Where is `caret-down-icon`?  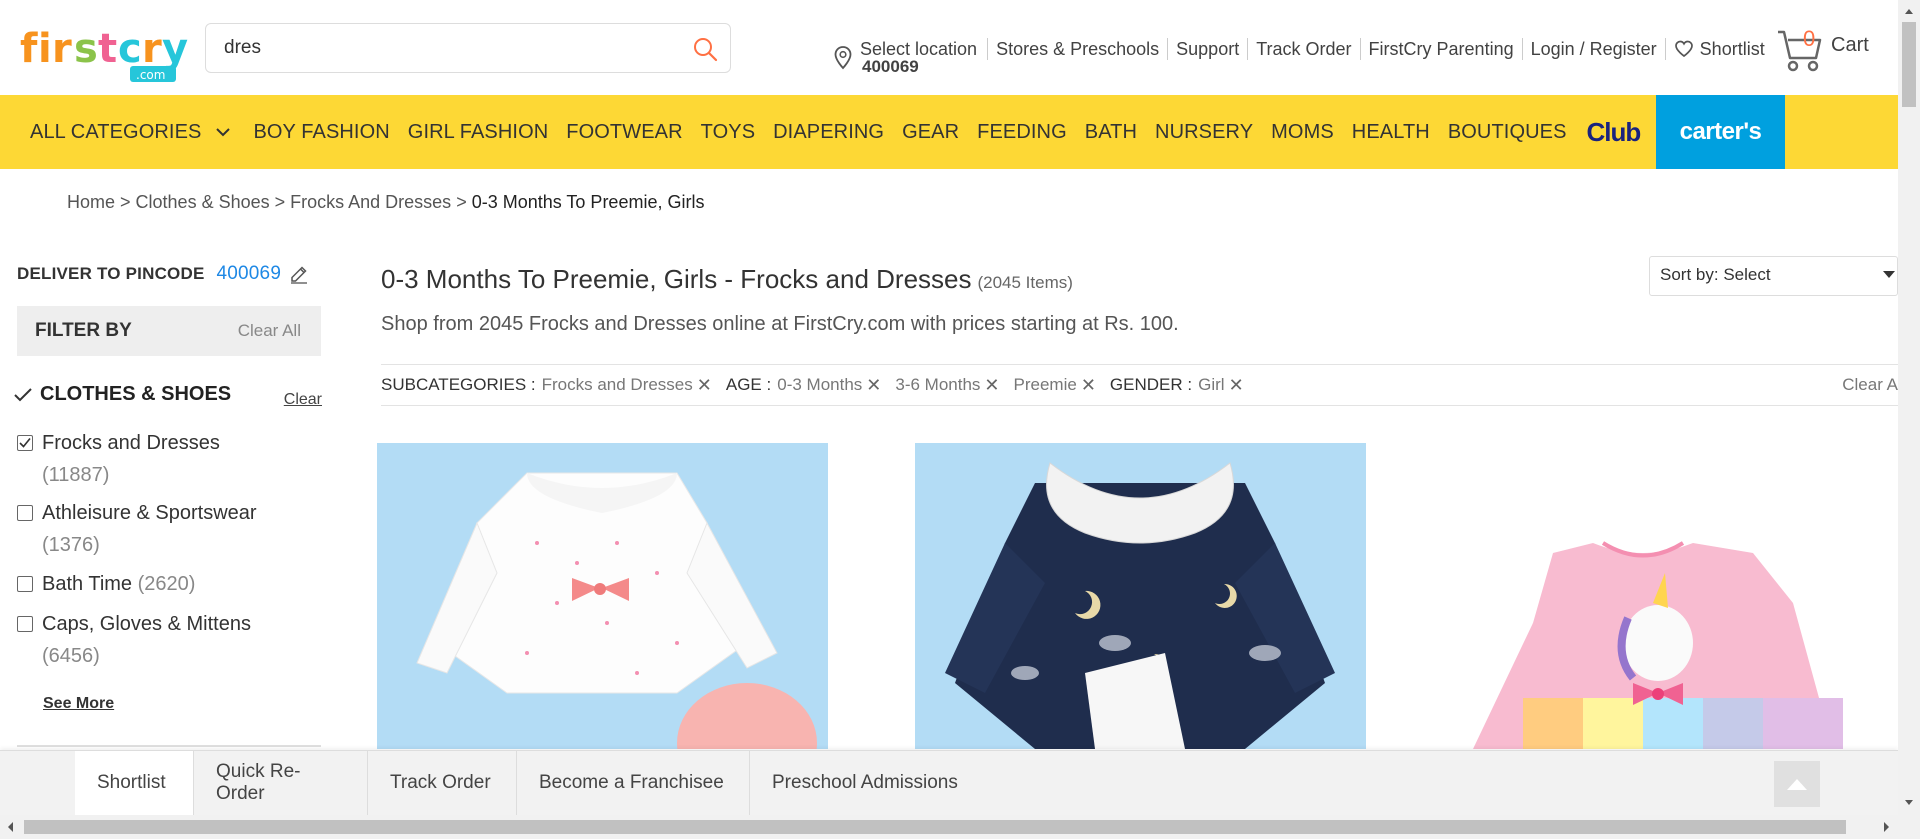
caret-down-icon is located at coordinates (1889, 274).